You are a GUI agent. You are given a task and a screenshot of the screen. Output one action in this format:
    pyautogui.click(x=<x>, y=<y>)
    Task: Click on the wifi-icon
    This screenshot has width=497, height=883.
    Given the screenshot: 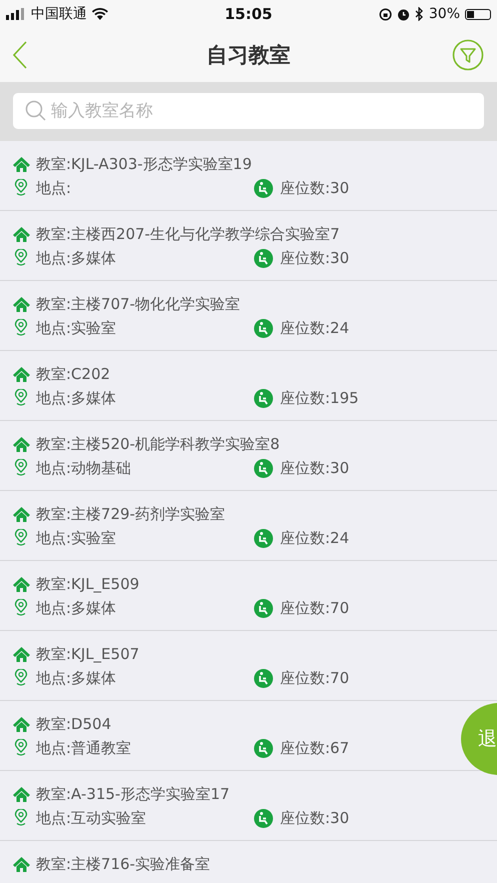 What is the action you would take?
    pyautogui.click(x=100, y=14)
    